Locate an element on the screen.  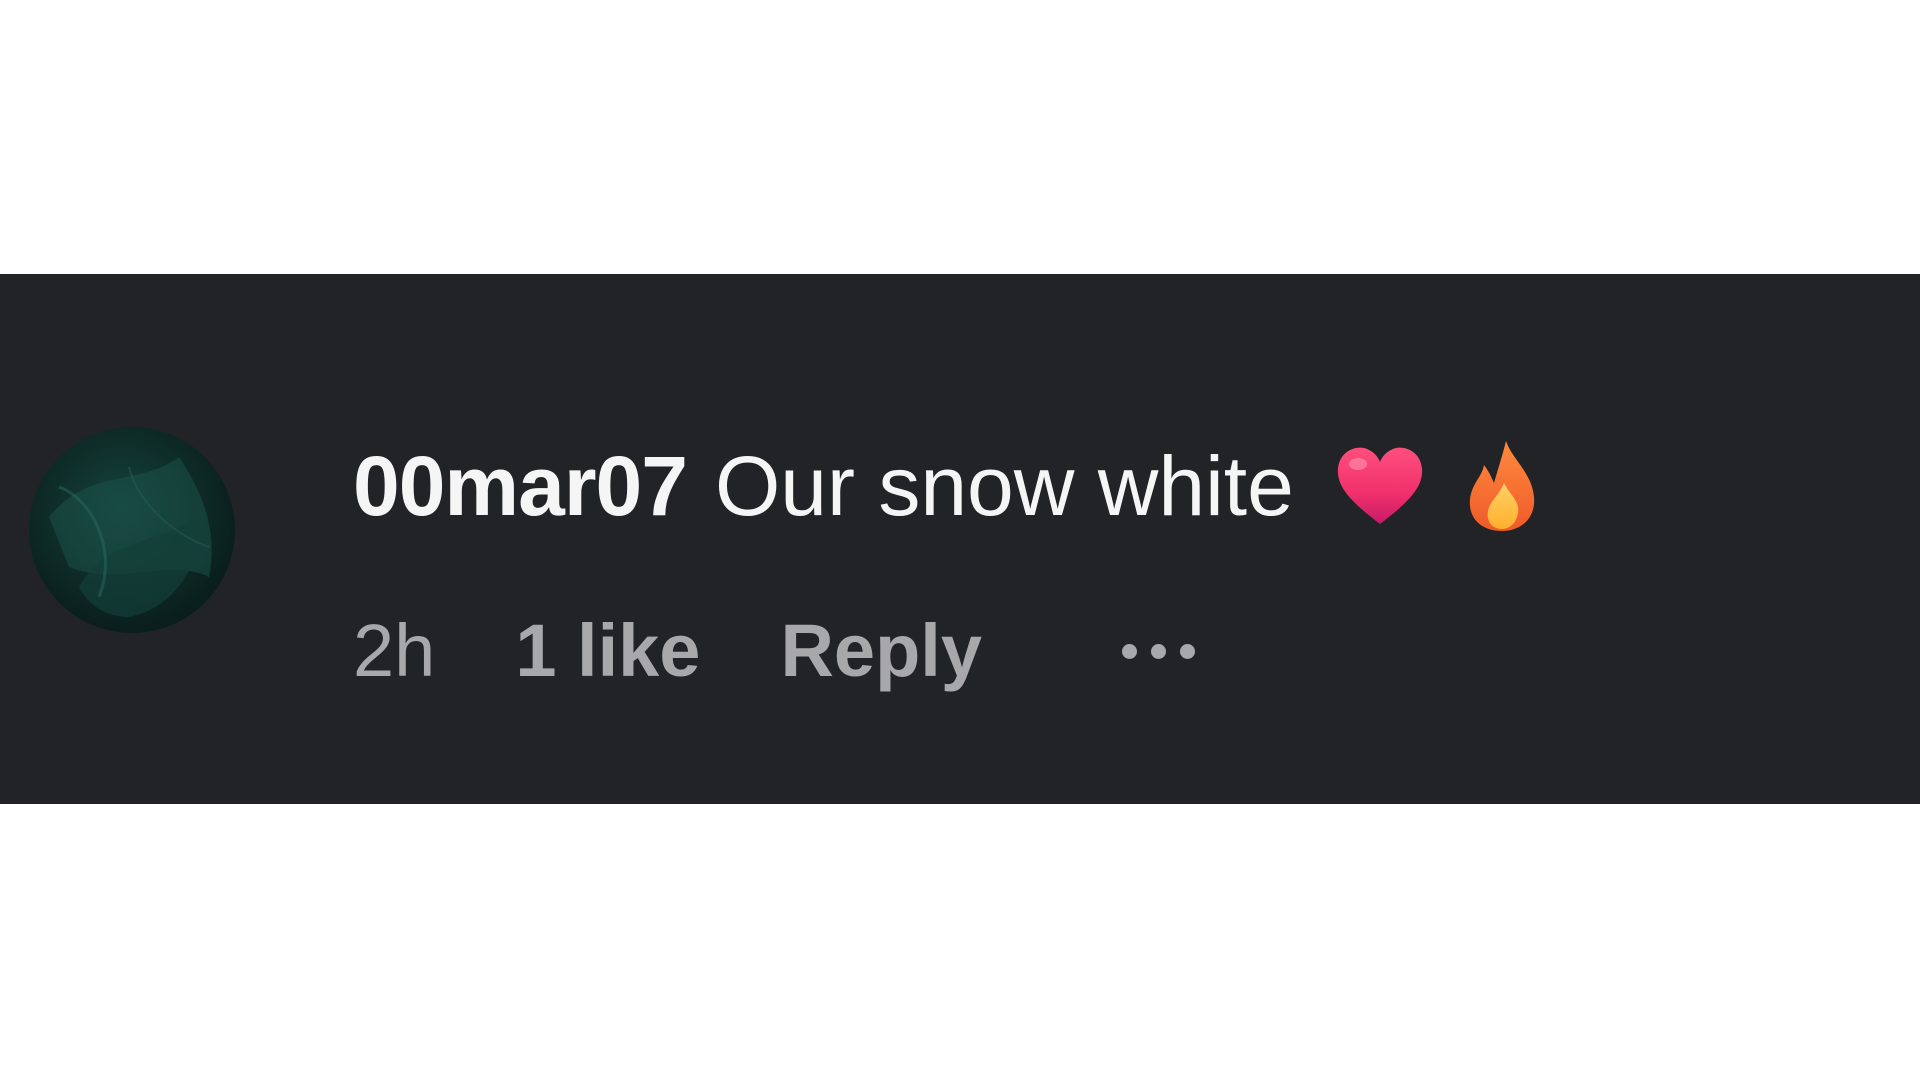
comment-timestamp: 2h is located at coordinates (394, 651).